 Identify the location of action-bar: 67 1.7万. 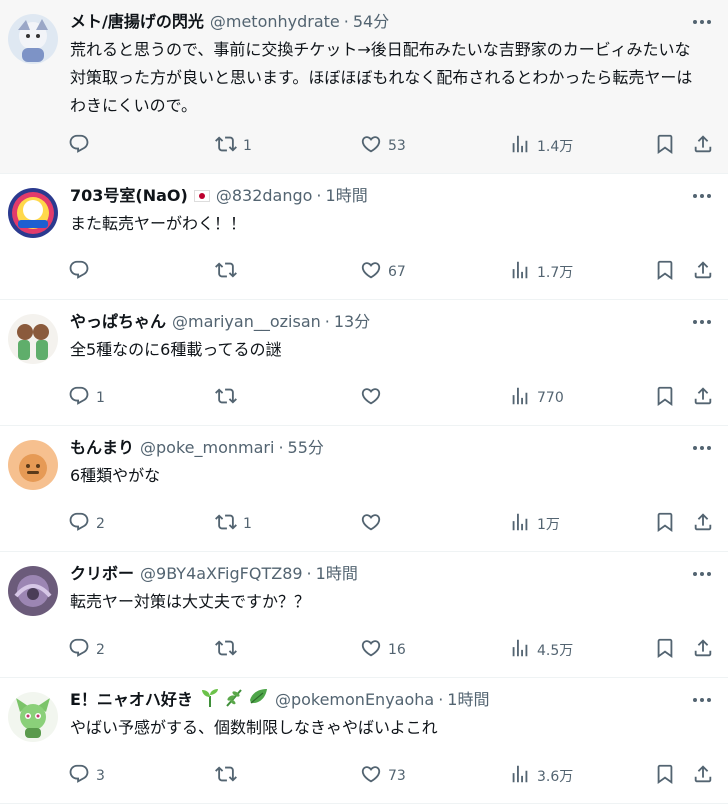
(393, 272).